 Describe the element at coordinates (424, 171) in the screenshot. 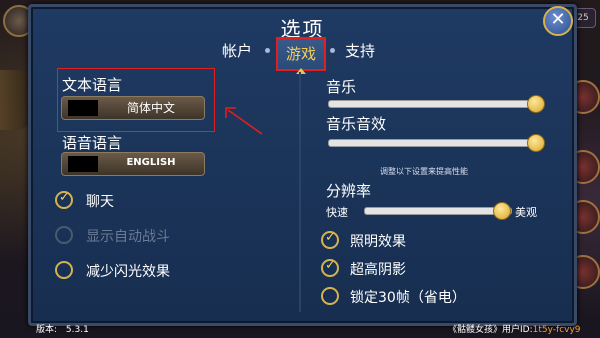

I see `performance-note: 调整以下设置来提高性能` at that location.